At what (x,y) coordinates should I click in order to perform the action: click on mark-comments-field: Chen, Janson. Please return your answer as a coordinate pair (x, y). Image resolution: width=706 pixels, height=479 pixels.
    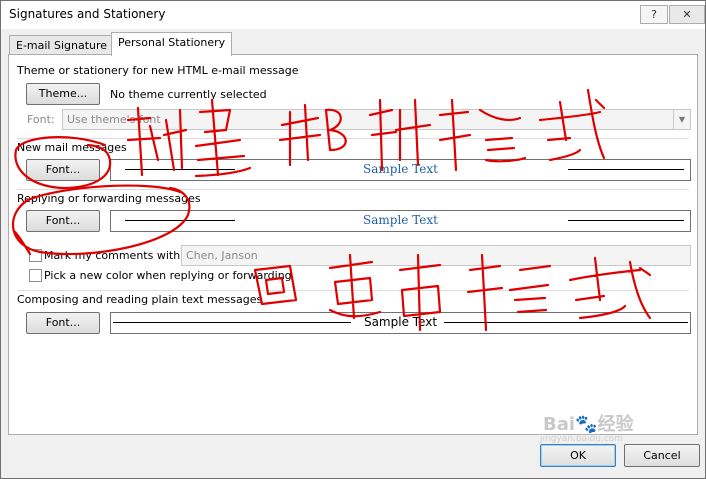
    Looking at the image, I should click on (436, 255).